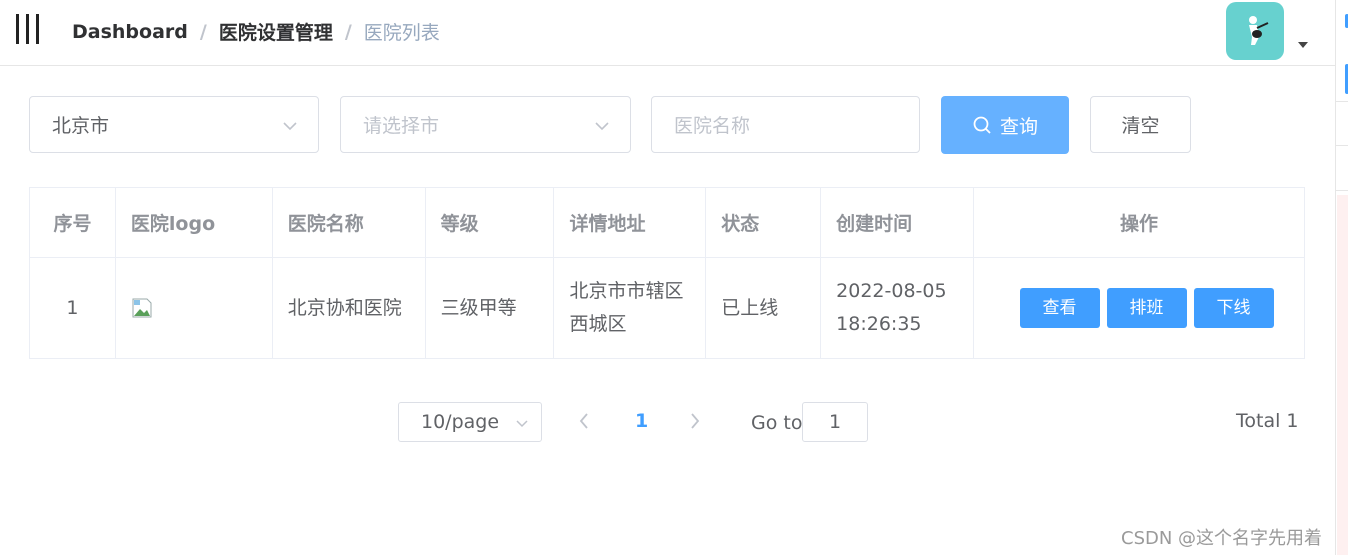  I want to click on goto-page-value: 1, so click(835, 422).